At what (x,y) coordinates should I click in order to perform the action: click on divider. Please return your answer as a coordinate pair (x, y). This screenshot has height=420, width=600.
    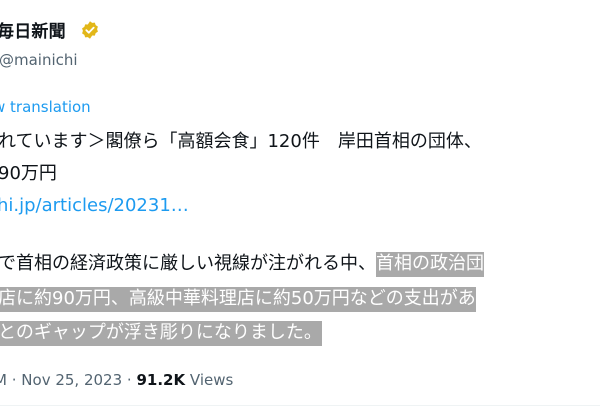
    Looking at the image, I should click on (300, 405).